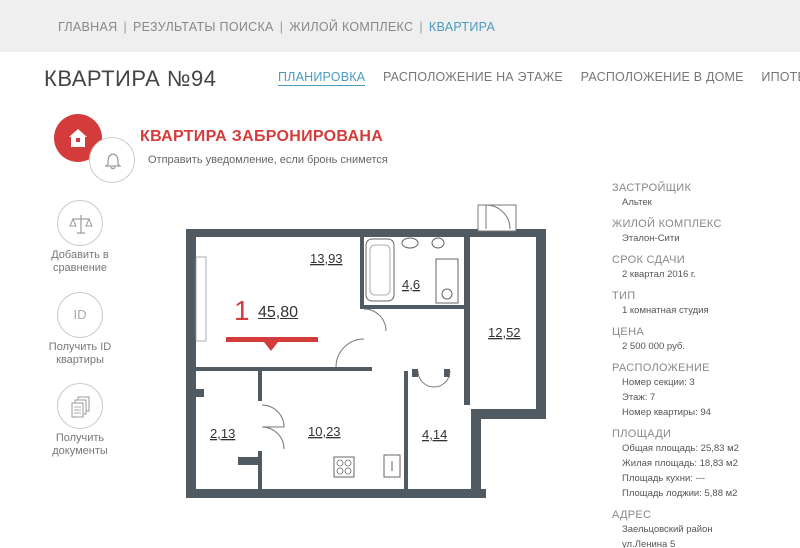 This screenshot has height=548, width=800. Describe the element at coordinates (410, 243) in the screenshot. I see `sink` at that location.